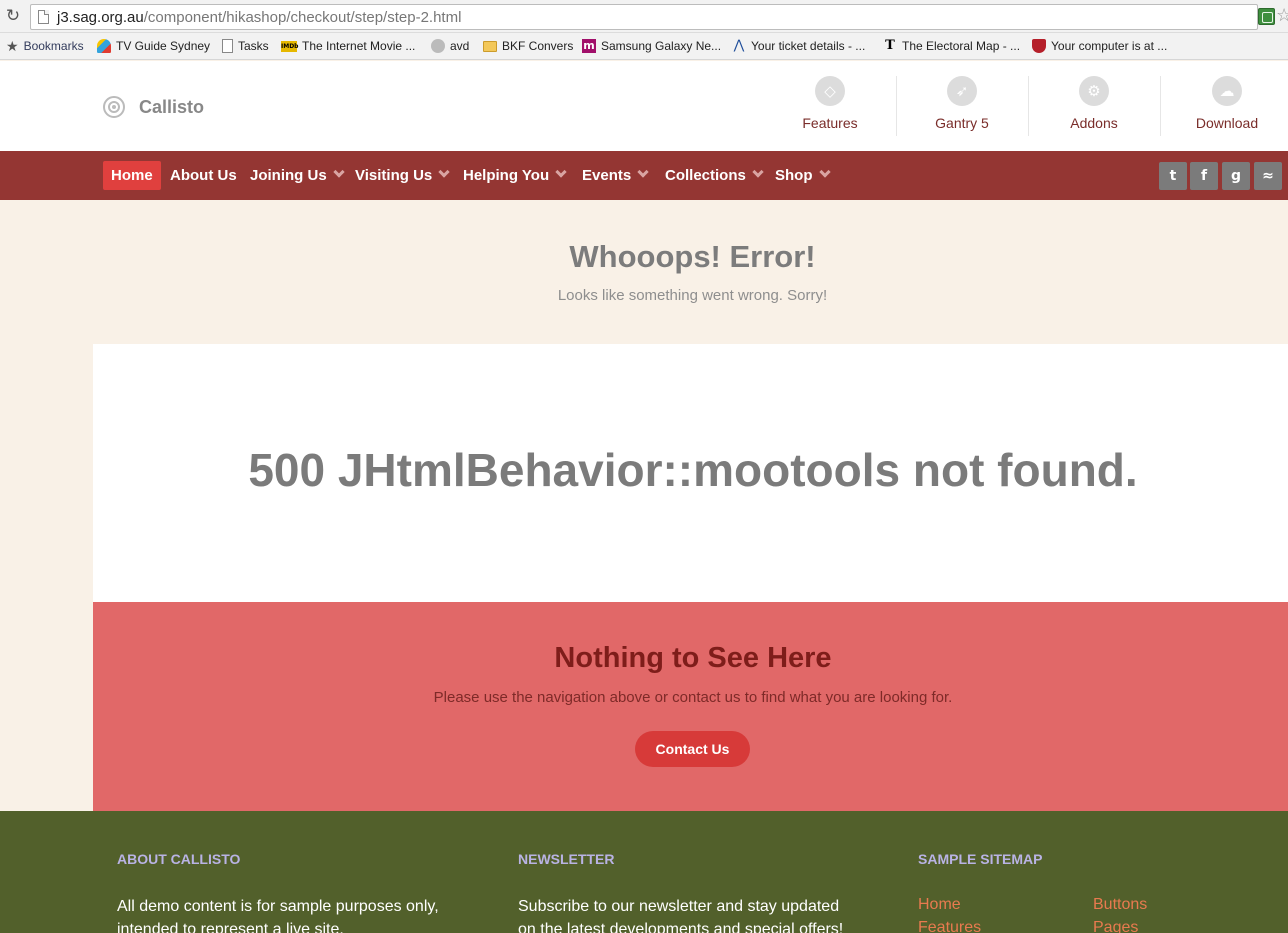 This screenshot has height=933, width=1288. Describe the element at coordinates (394, 175) in the screenshot. I see `nav-label: Visiting Us` at that location.